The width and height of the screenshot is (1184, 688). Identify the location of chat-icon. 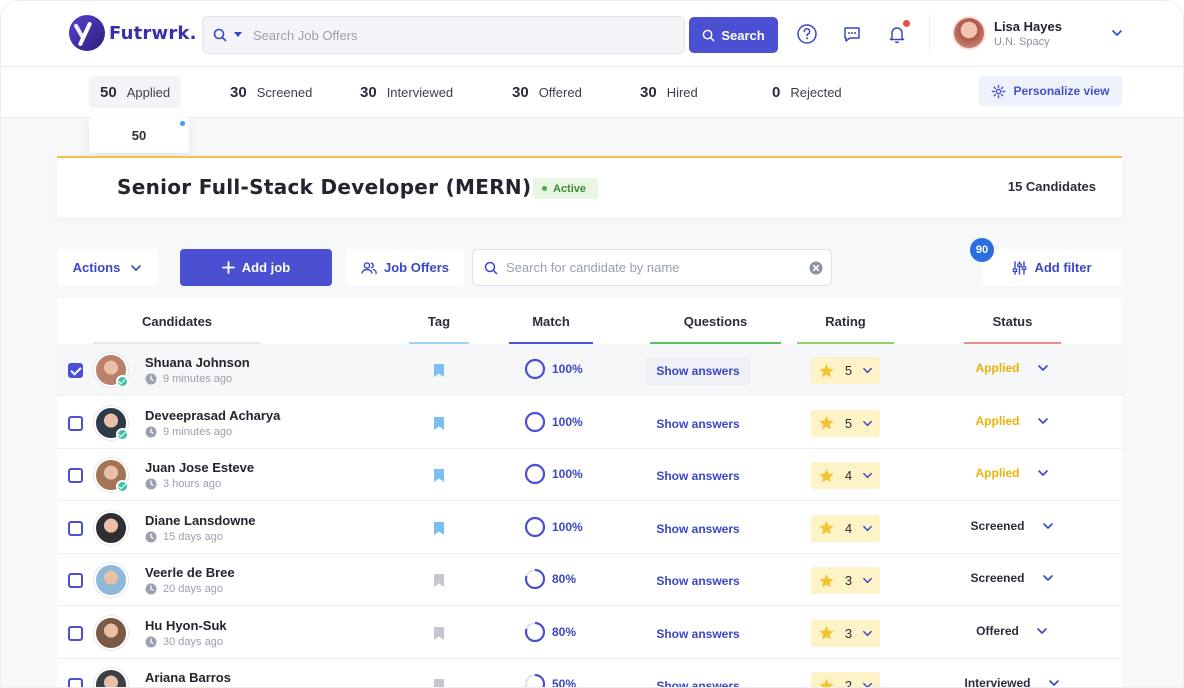
(852, 34).